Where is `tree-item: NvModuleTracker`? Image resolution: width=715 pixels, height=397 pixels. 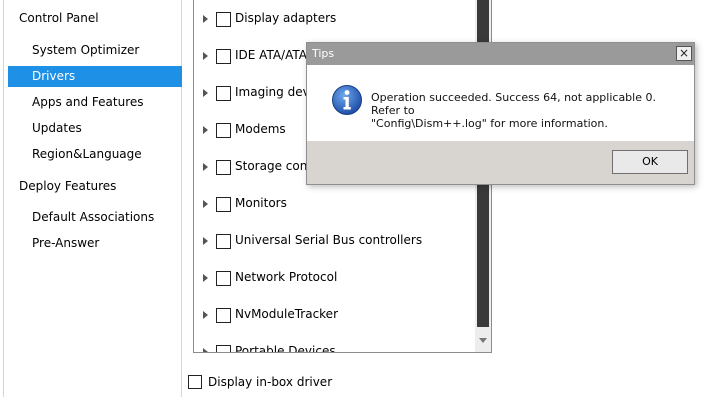
tree-item: NvModuleTracker is located at coordinates (329, 316).